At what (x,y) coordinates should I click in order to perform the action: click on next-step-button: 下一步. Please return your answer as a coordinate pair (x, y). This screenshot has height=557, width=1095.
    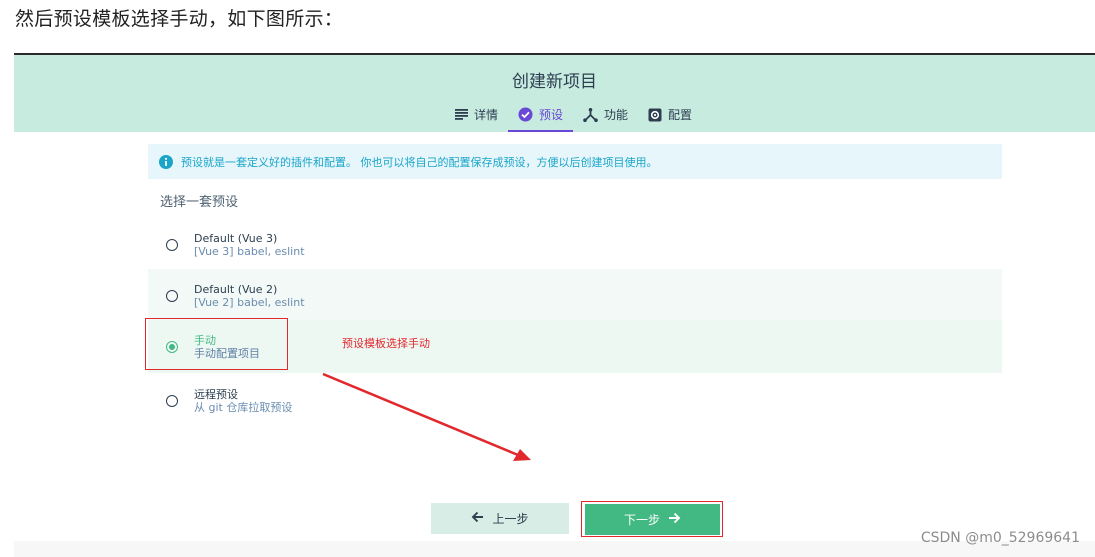
    Looking at the image, I should click on (652, 519).